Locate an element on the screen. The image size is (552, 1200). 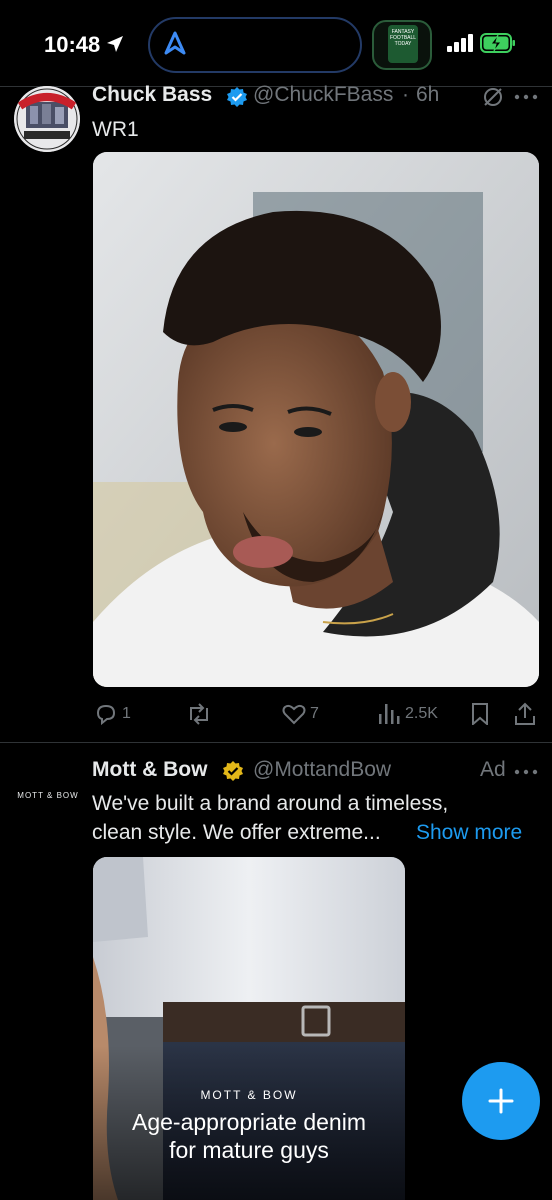
tweet-actions: 1 7 2.5K is located at coordinates (276, 715).